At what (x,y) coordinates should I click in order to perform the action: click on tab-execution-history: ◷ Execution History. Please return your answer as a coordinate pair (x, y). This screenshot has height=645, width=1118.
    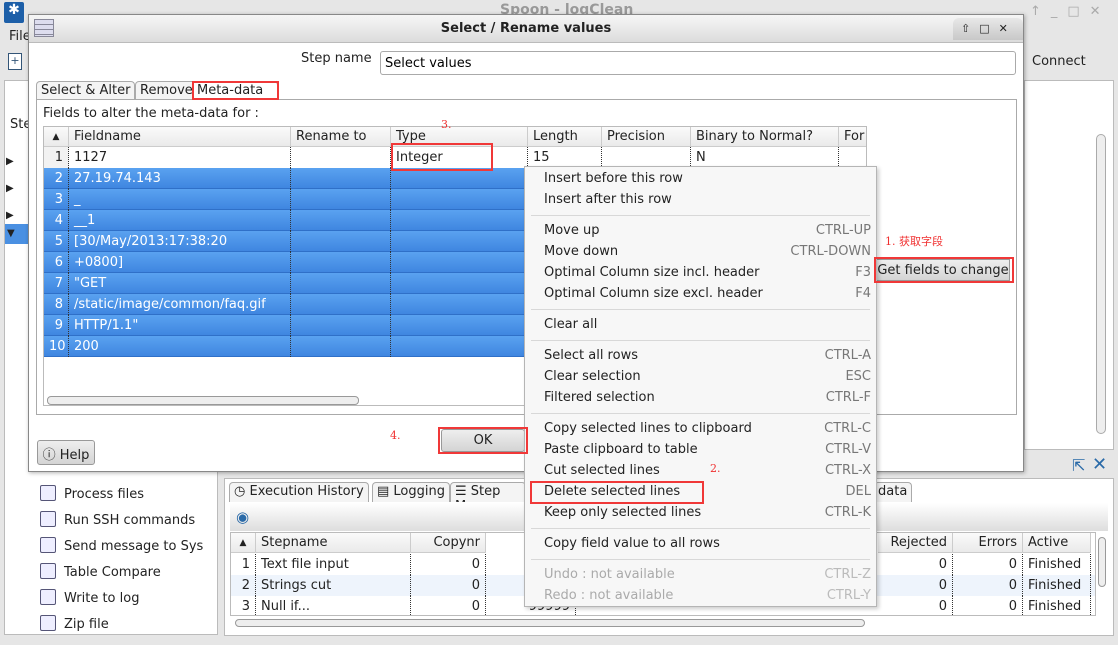
    Looking at the image, I should click on (299, 492).